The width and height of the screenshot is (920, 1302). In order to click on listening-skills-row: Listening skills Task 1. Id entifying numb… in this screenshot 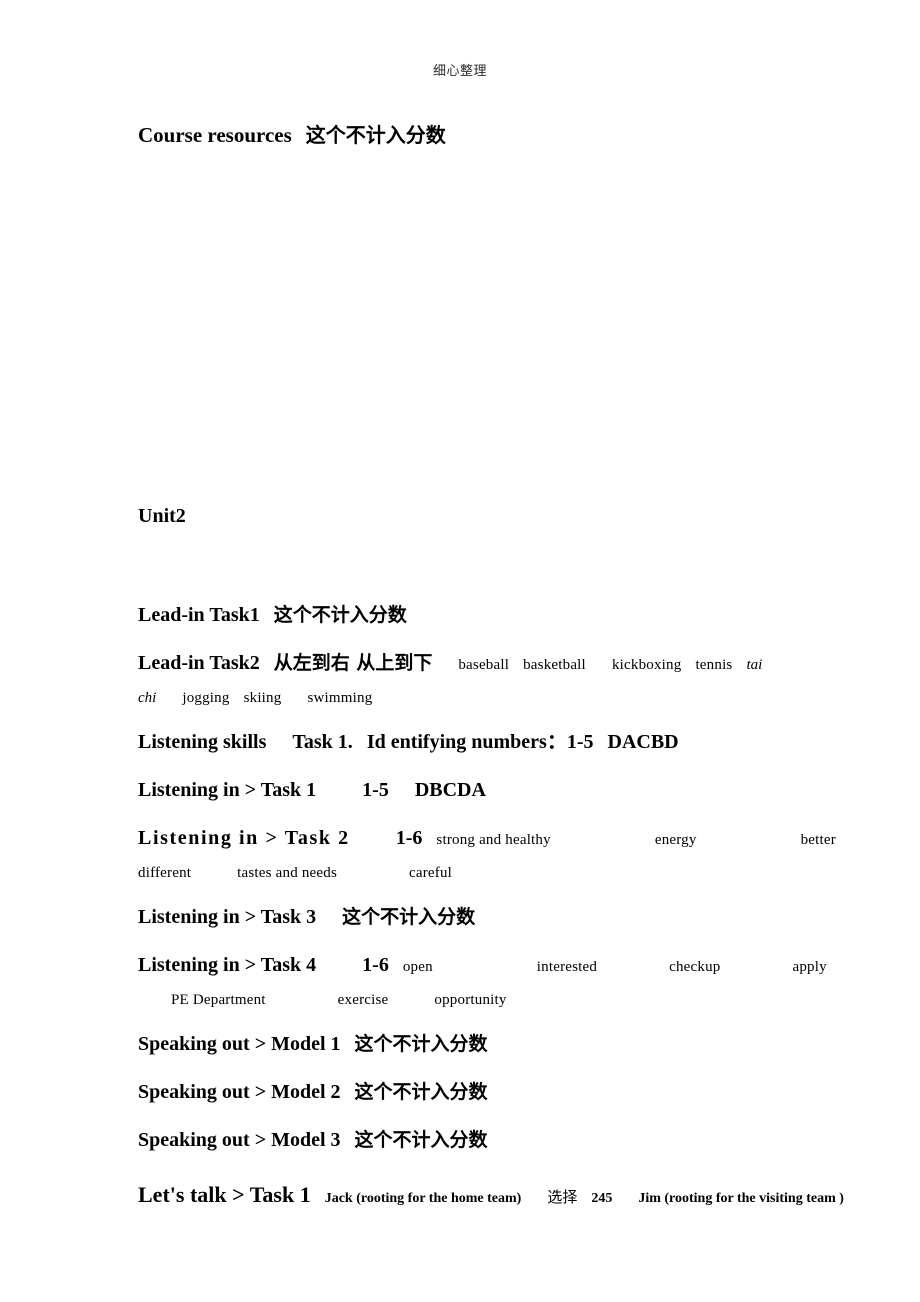, I will do `click(474, 742)`.